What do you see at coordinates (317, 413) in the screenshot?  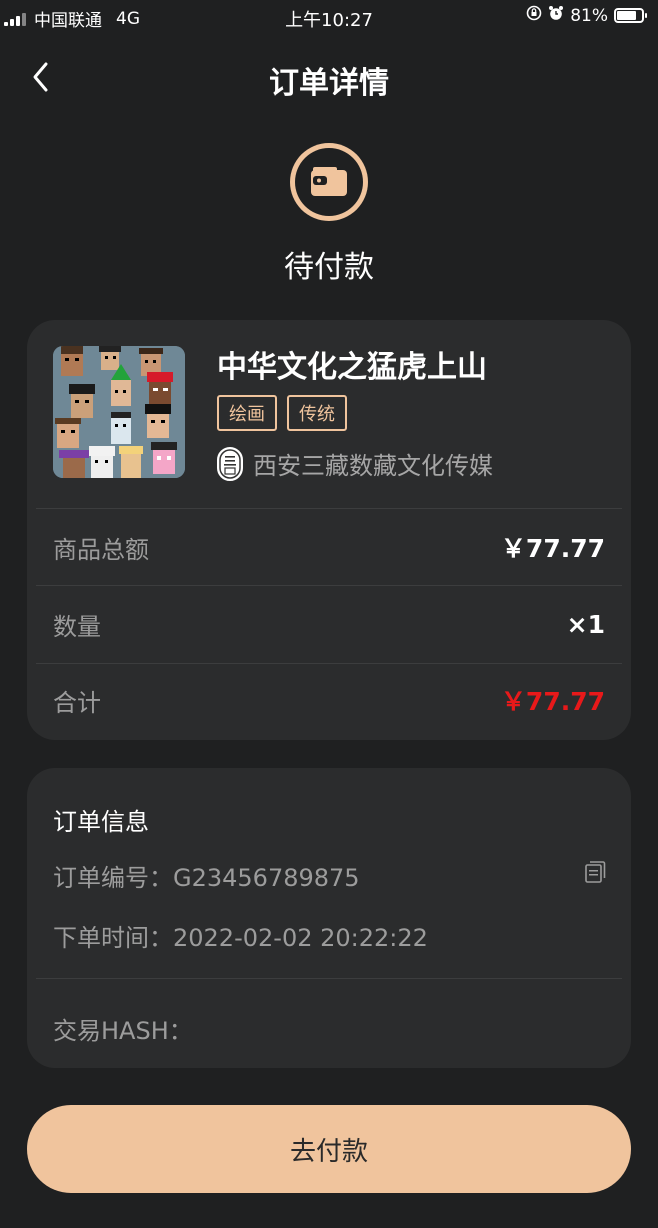 I see `product-tag: 传统` at bounding box center [317, 413].